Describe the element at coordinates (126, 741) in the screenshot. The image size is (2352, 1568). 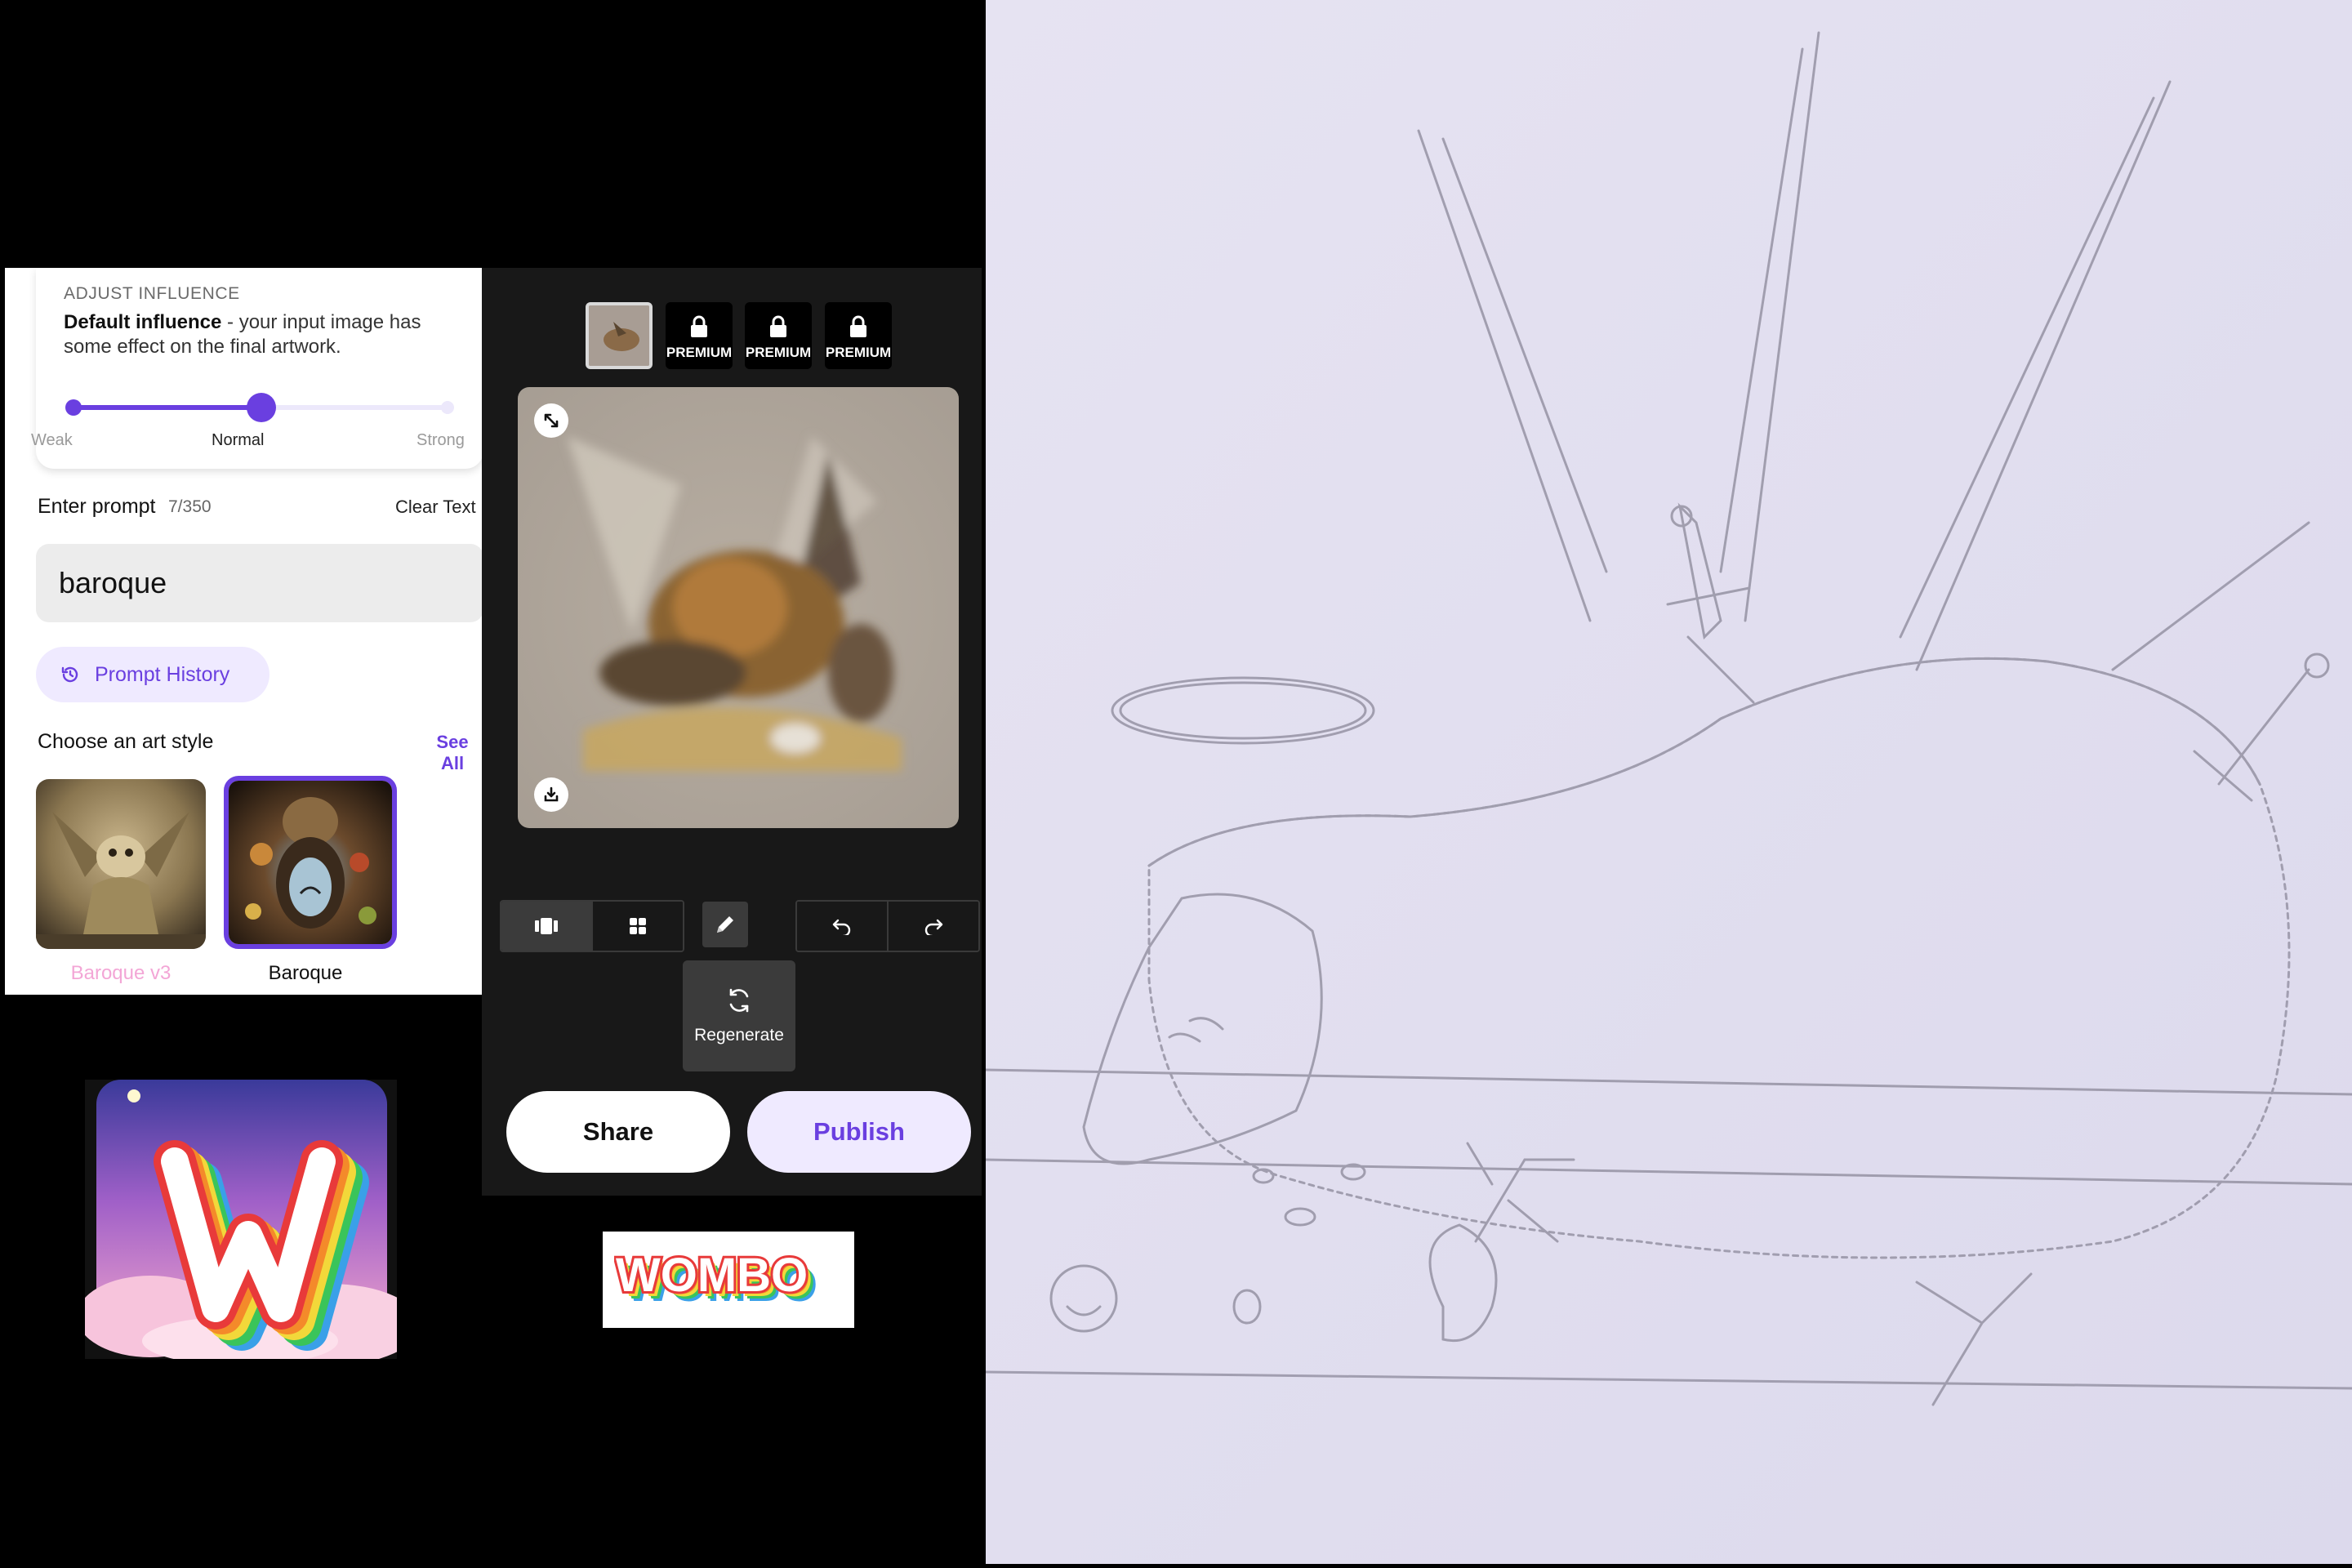
I see `art-style-heading: Choose an art style` at that location.